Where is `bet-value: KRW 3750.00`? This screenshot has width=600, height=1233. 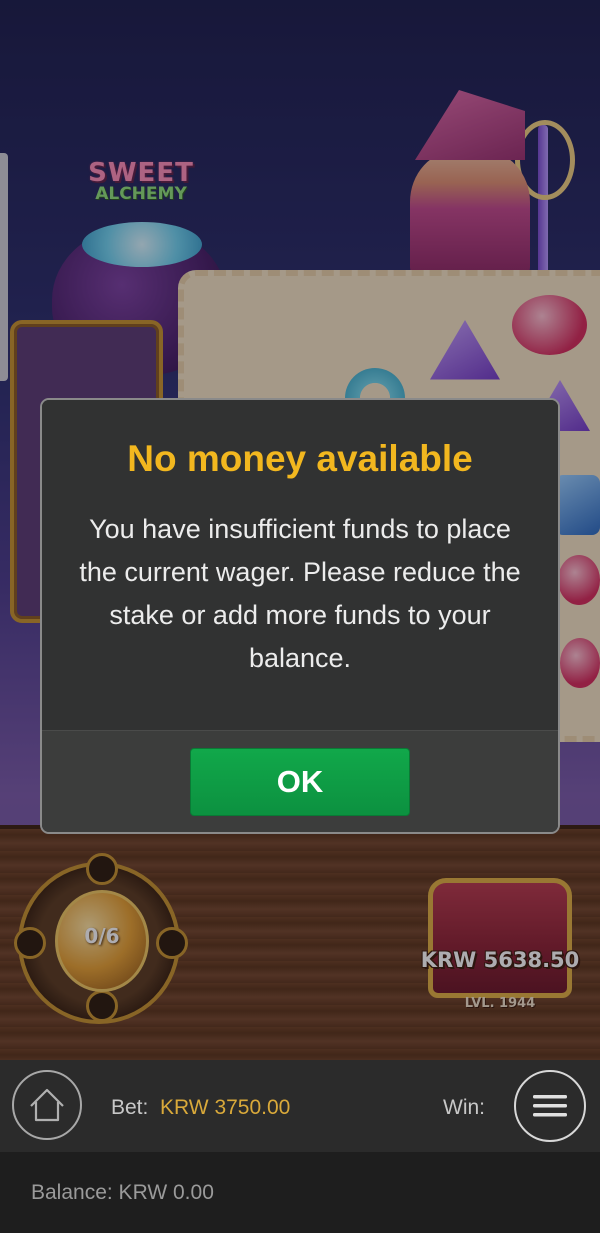 bet-value: KRW 3750.00 is located at coordinates (225, 1107).